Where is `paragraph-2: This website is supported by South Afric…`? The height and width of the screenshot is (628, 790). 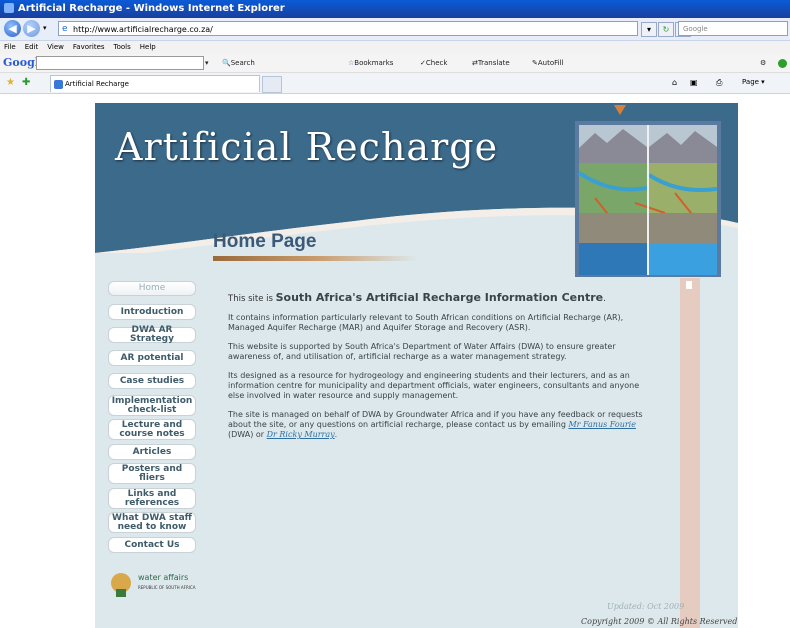
paragraph-2: This website is supported by South Afric… is located at coordinates (422, 351).